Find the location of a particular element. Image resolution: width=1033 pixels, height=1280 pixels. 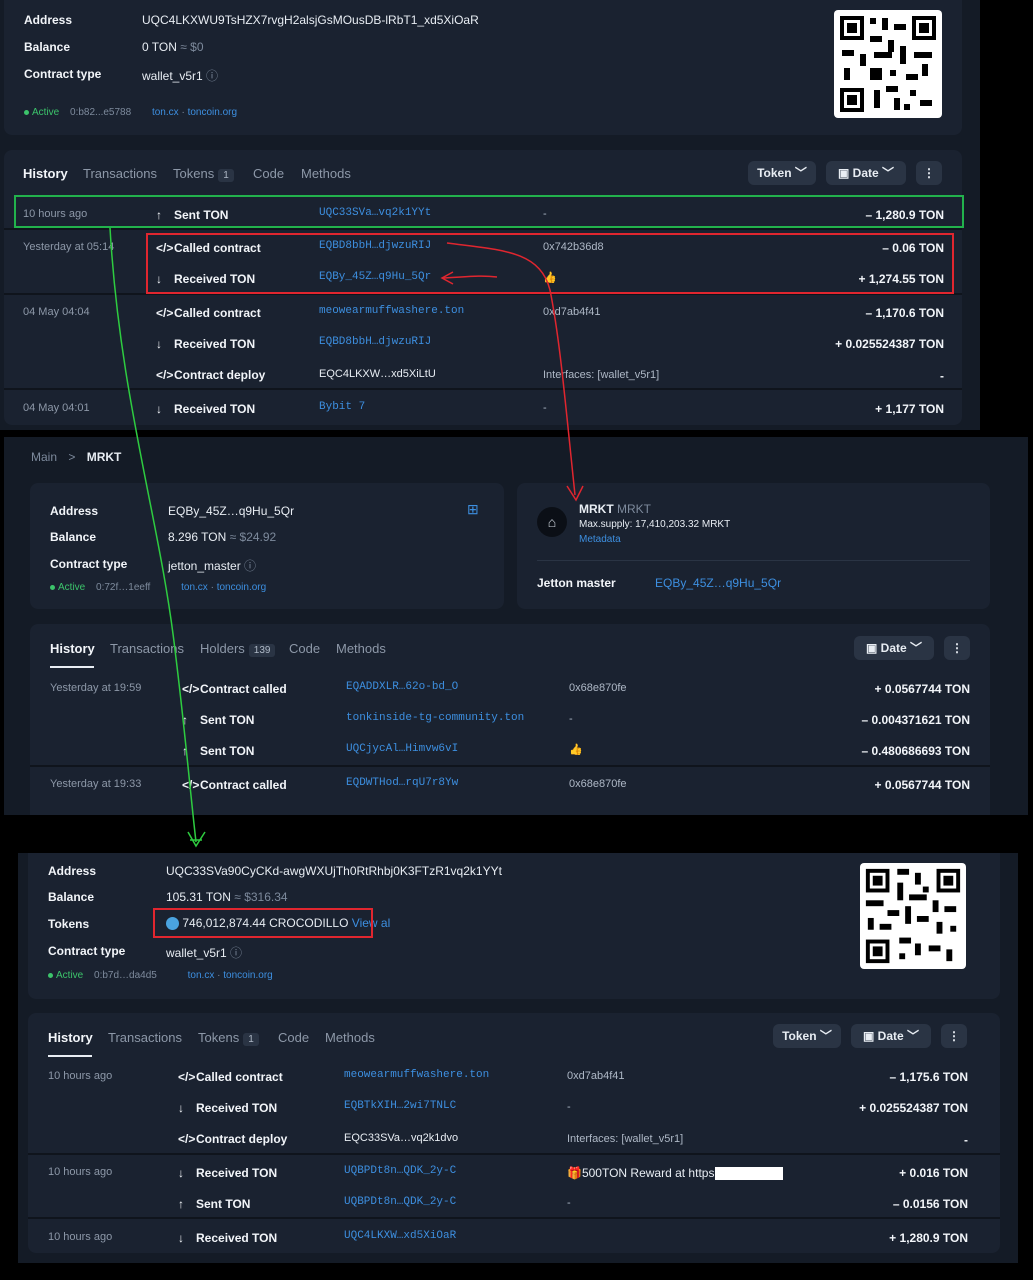

row-address: UQC4LKXW…xd5XiOaR is located at coordinates (400, 1236).